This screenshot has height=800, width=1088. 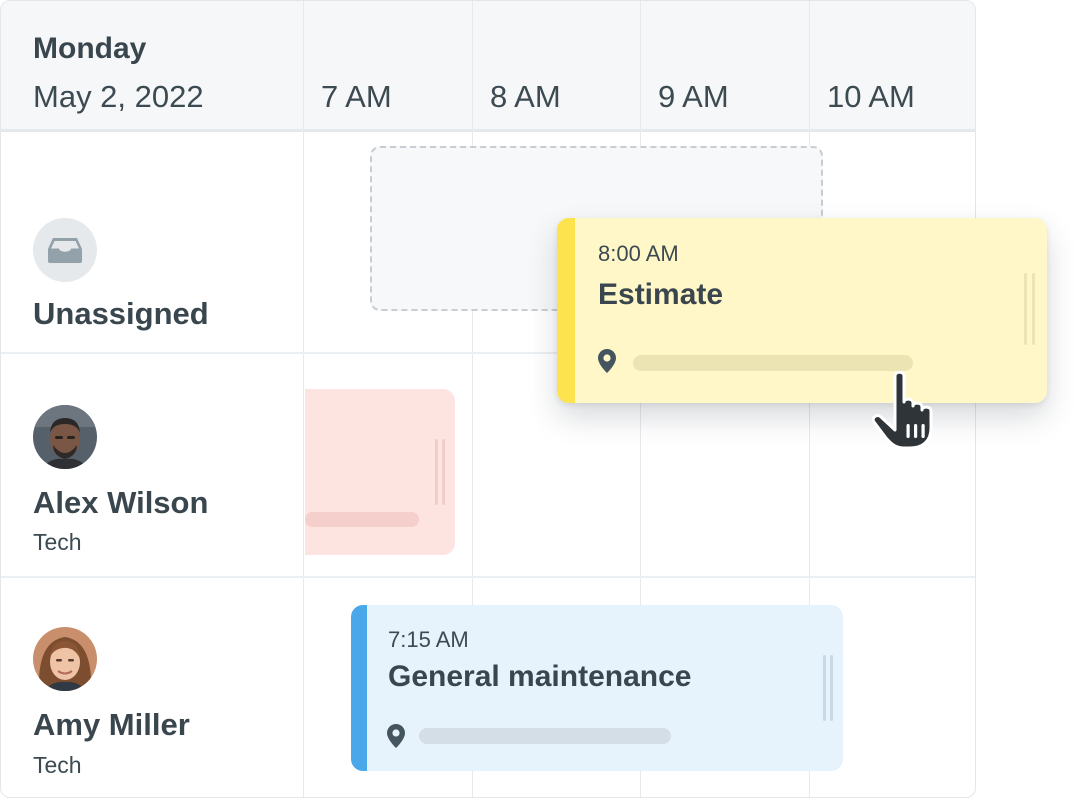 I want to click on row-name-unassigned: Unassigned, so click(x=121, y=313).